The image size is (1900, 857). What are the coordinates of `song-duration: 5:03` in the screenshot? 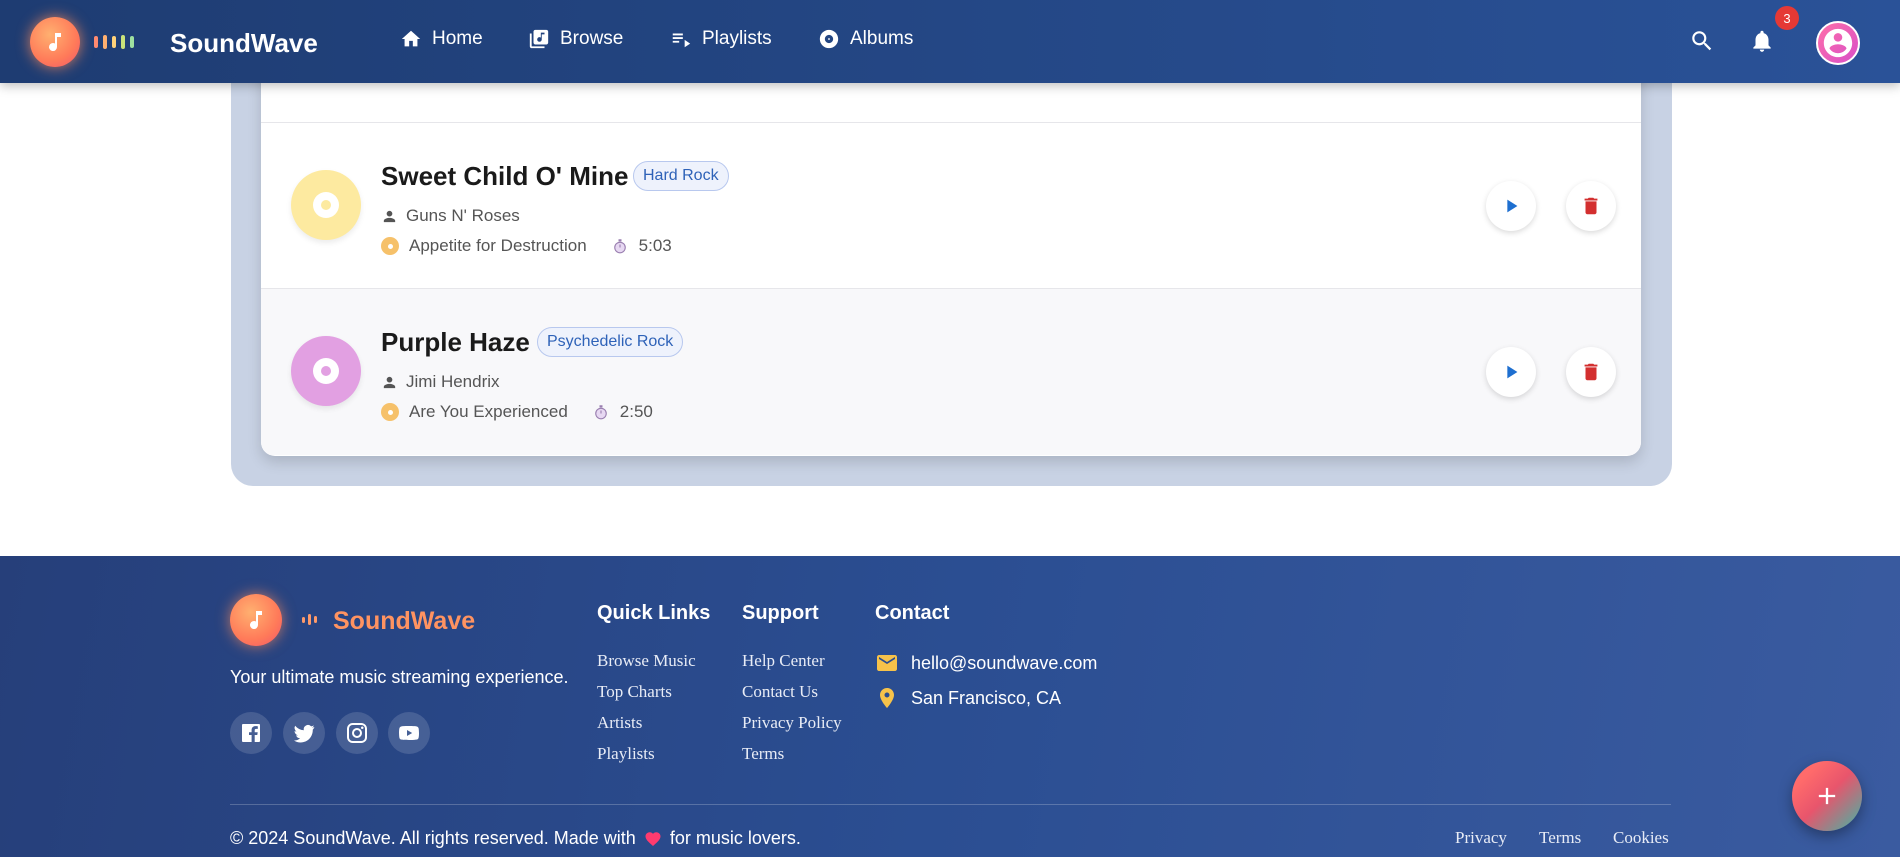 It's located at (655, 245).